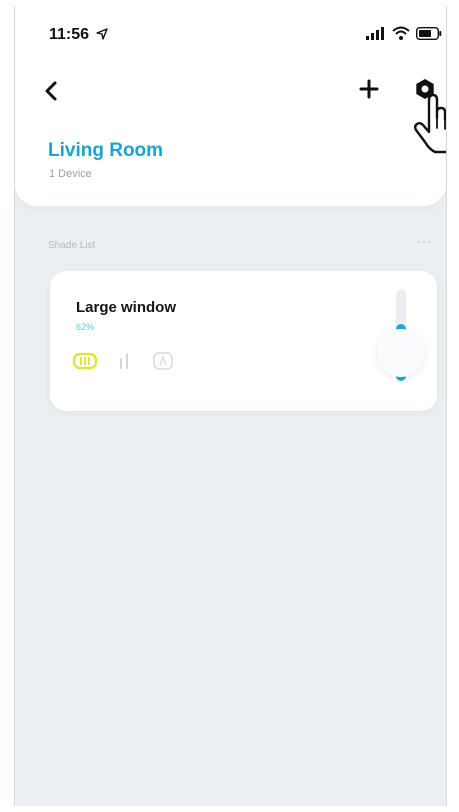 The width and height of the screenshot is (459, 812). I want to click on device-count: 1 Device, so click(70, 174).